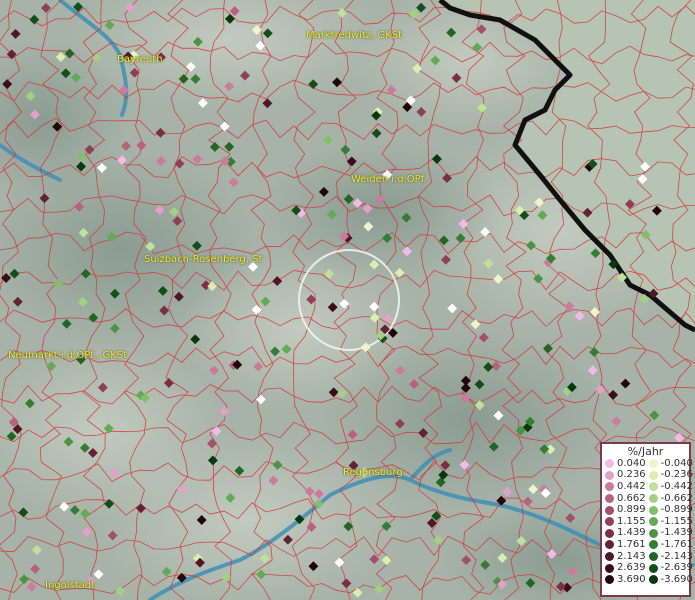 This screenshot has width=695, height=600. Describe the element at coordinates (373, 472) in the screenshot. I see `city-label-regensburg: Regensburg` at that location.